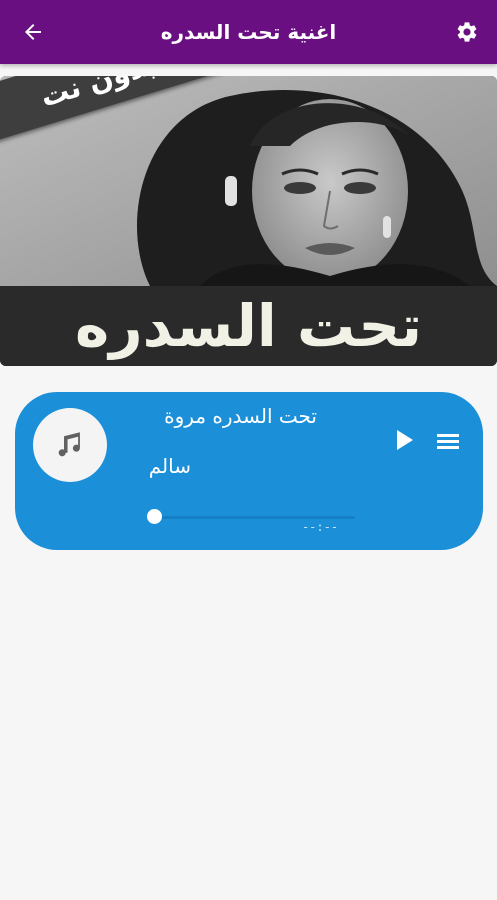 This screenshot has width=497, height=900. What do you see at coordinates (154, 516) in the screenshot?
I see `seek-bar-thumb` at bounding box center [154, 516].